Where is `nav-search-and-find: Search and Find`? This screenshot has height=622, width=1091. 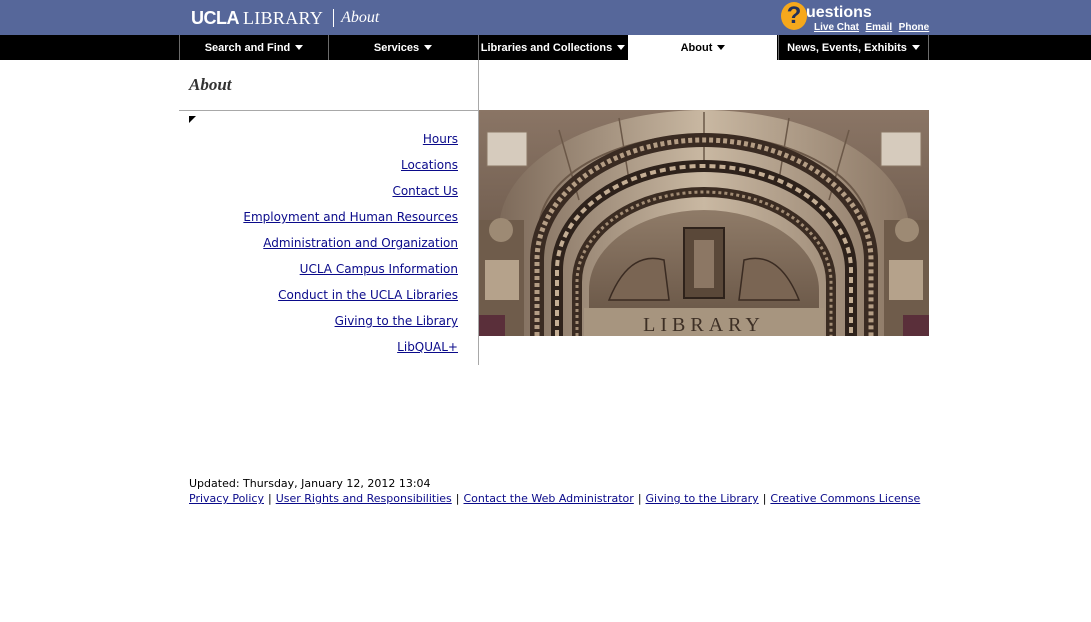
nav-search-and-find: Search and Find is located at coordinates (253, 47).